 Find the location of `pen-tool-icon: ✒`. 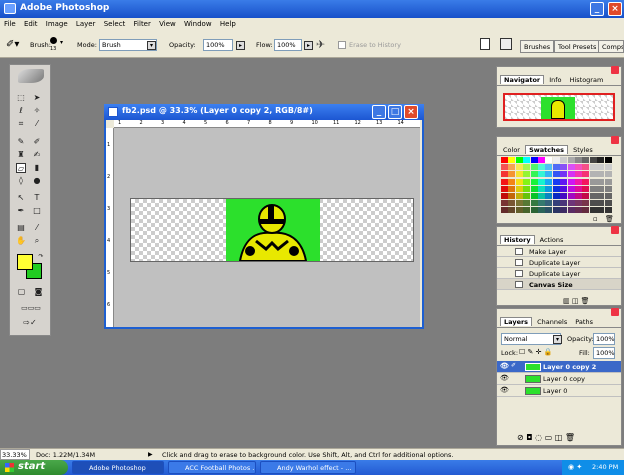

pen-tool-icon: ✒ is located at coordinates (21, 211).